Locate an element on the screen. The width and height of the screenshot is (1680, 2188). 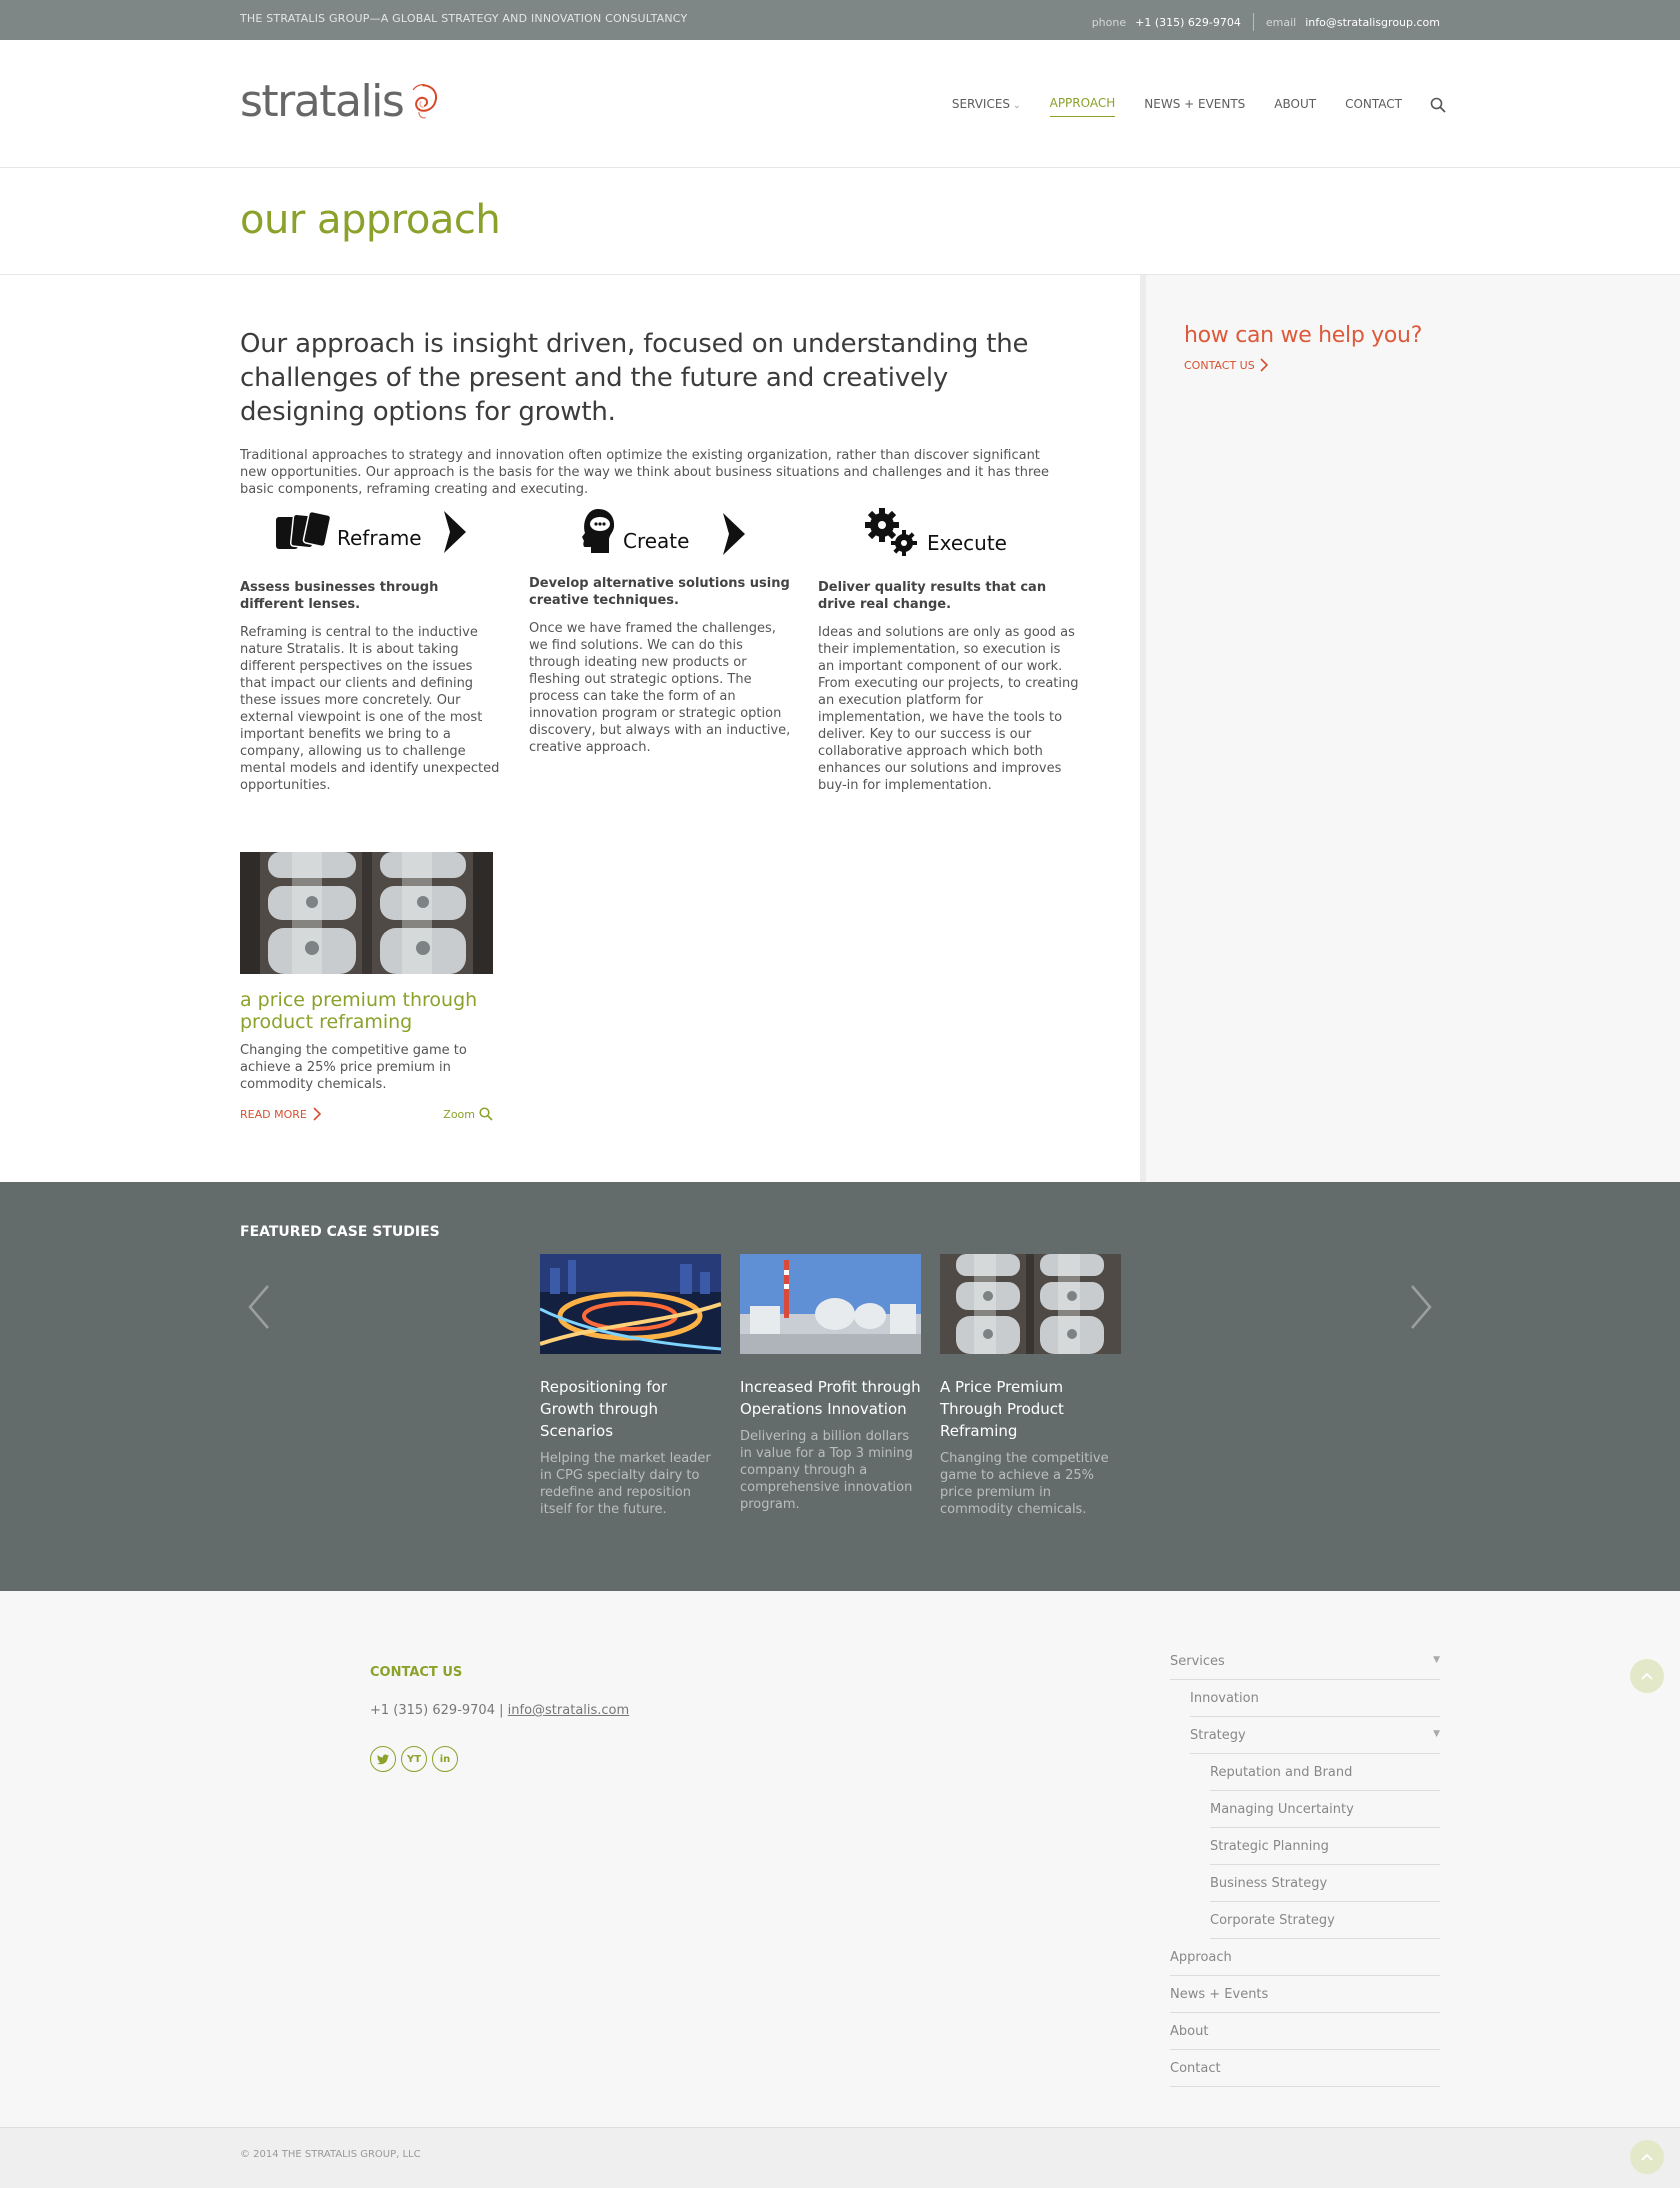
footer-nav-label: Strategic Planning is located at coordinates (1269, 1846).